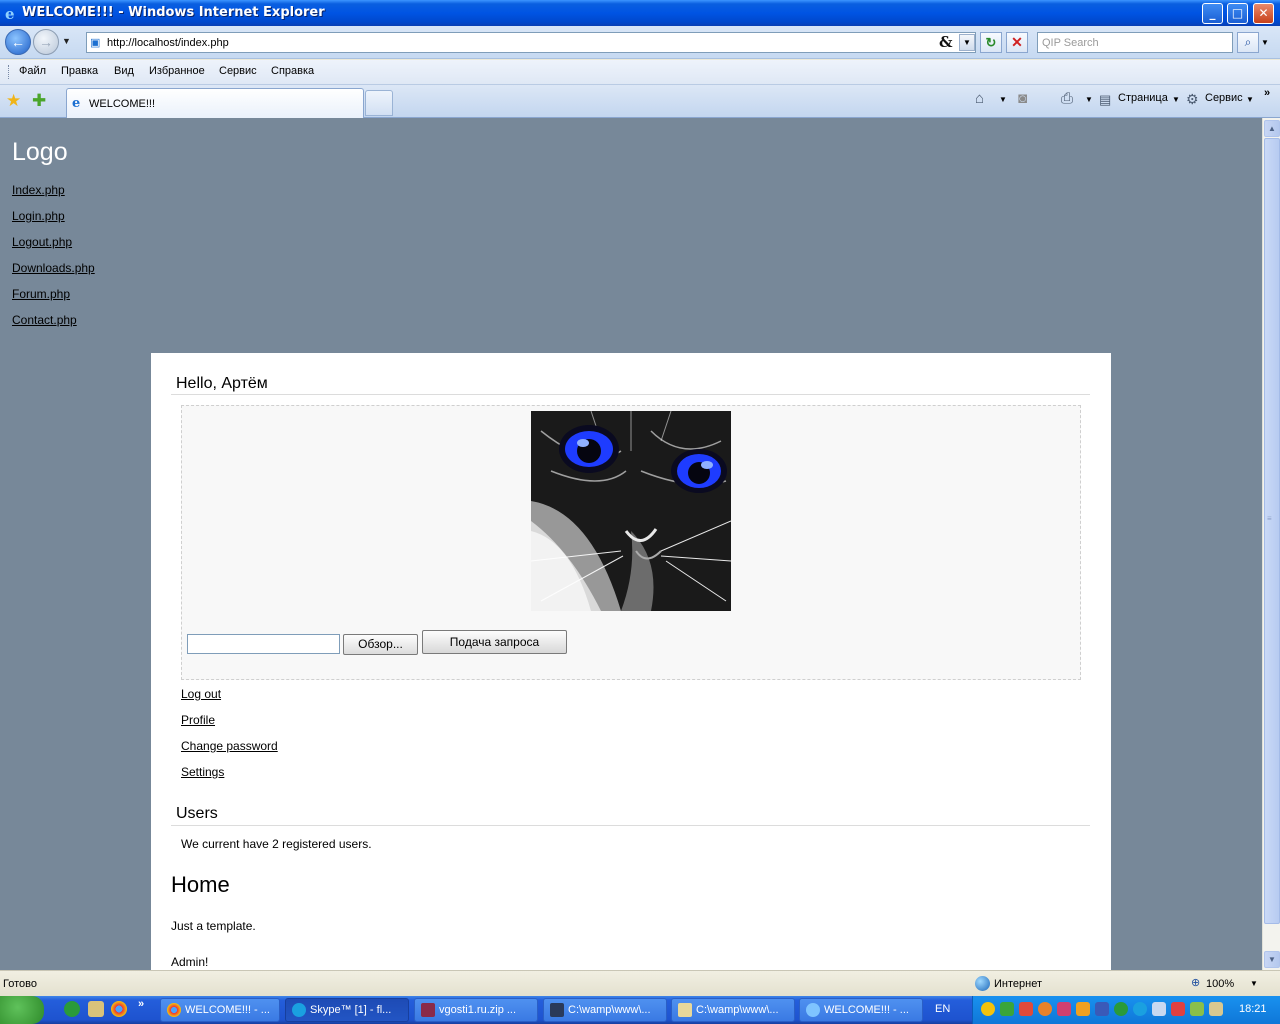 The height and width of the screenshot is (1024, 1280). Describe the element at coordinates (428, 1010) in the screenshot. I see `archive-icon` at that location.